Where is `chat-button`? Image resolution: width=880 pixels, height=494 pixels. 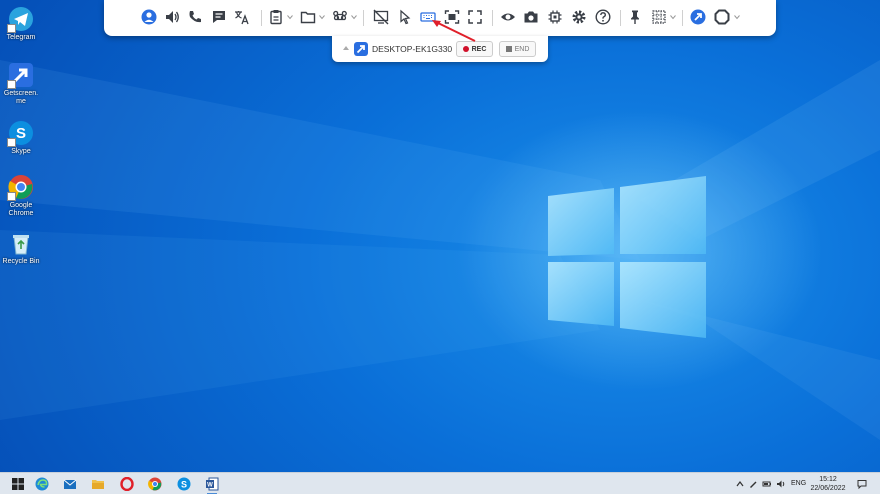 chat-button is located at coordinates (219, 17).